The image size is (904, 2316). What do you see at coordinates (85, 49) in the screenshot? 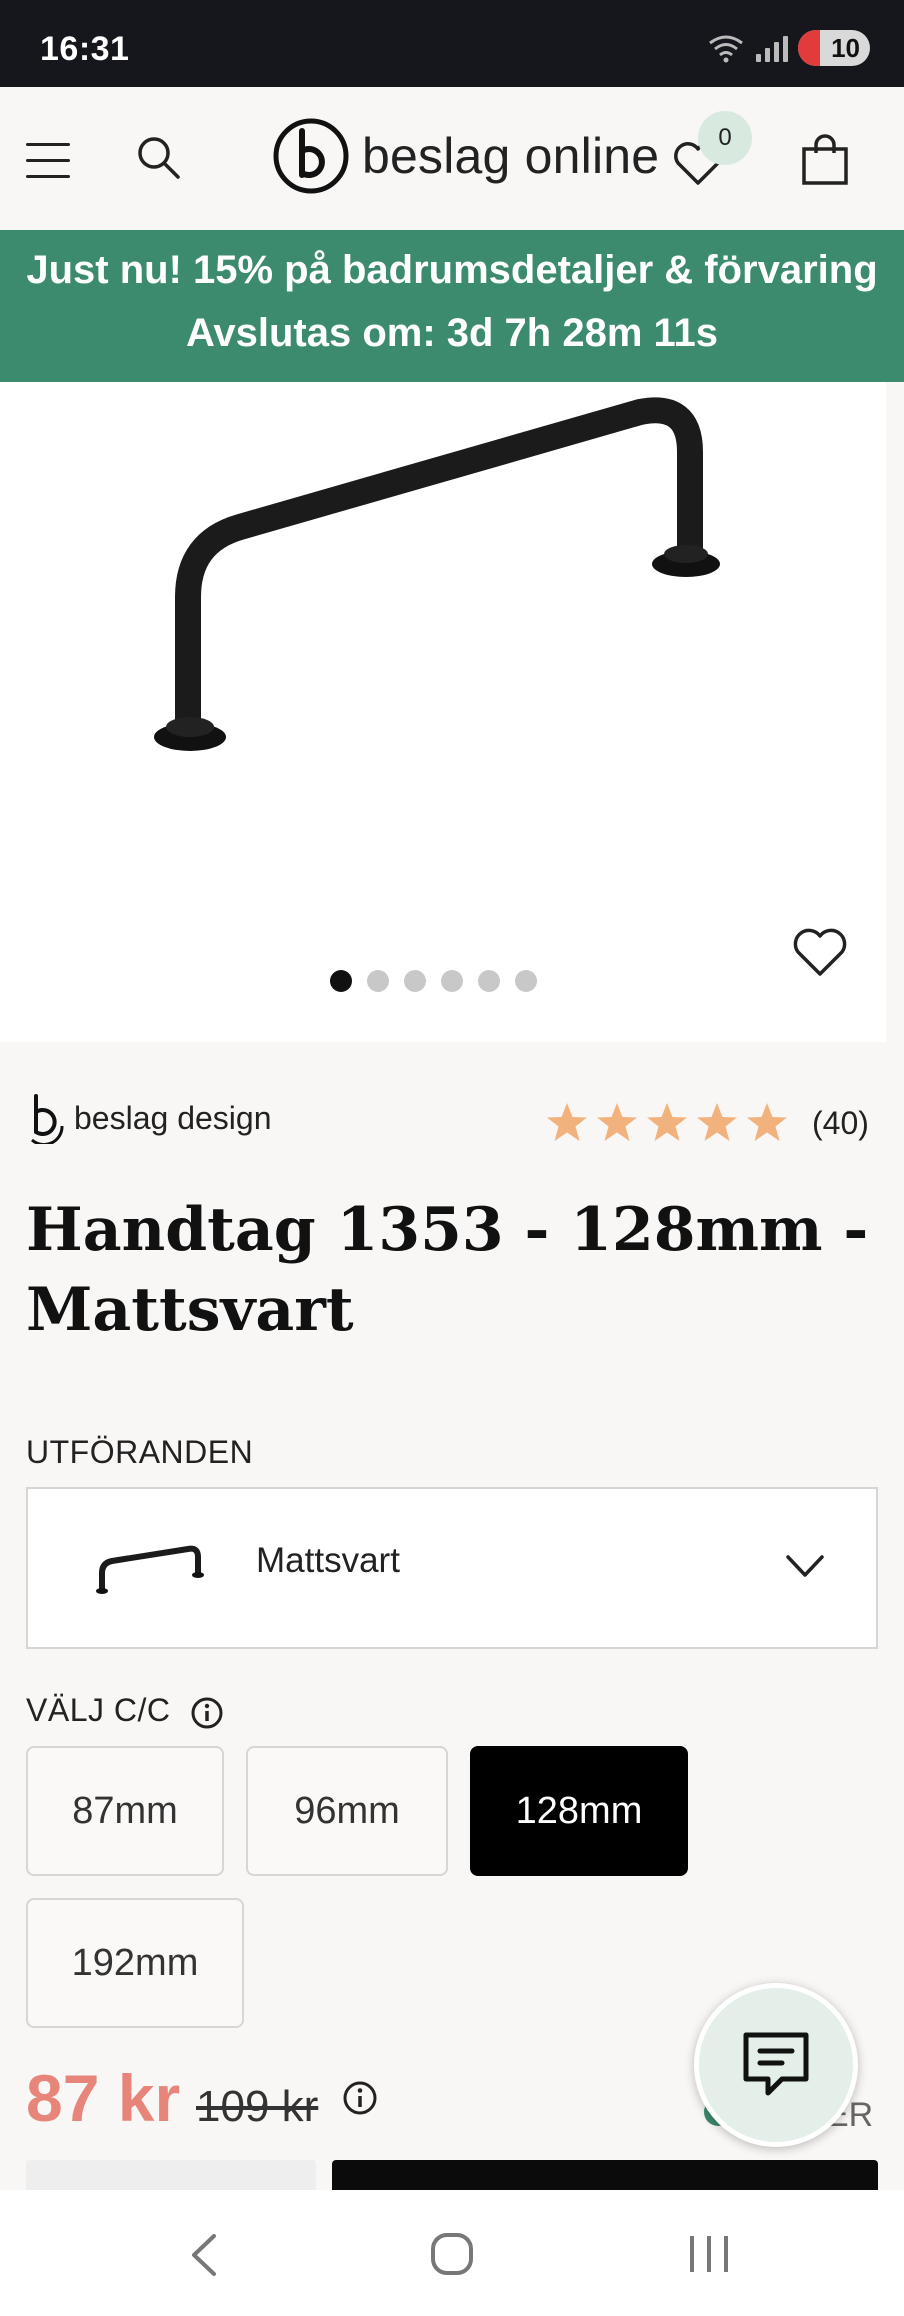
I see `status-time: 16:31` at bounding box center [85, 49].